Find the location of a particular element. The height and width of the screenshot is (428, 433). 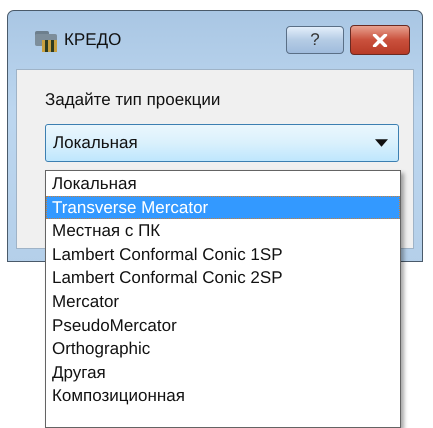

dropdown-option: Композиционная is located at coordinates (223, 396).